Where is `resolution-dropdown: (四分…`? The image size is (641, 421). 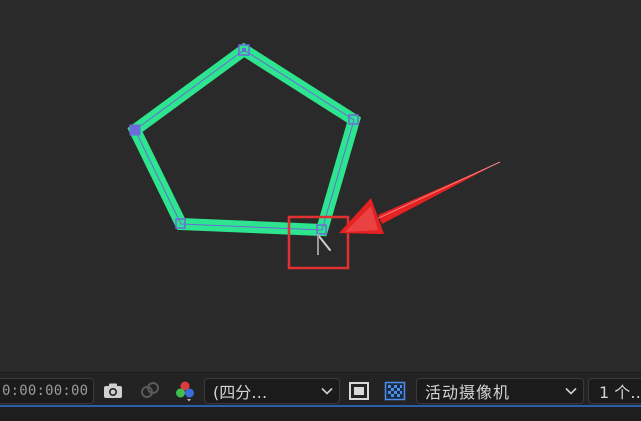
resolution-dropdown: (四分… is located at coordinates (272, 391).